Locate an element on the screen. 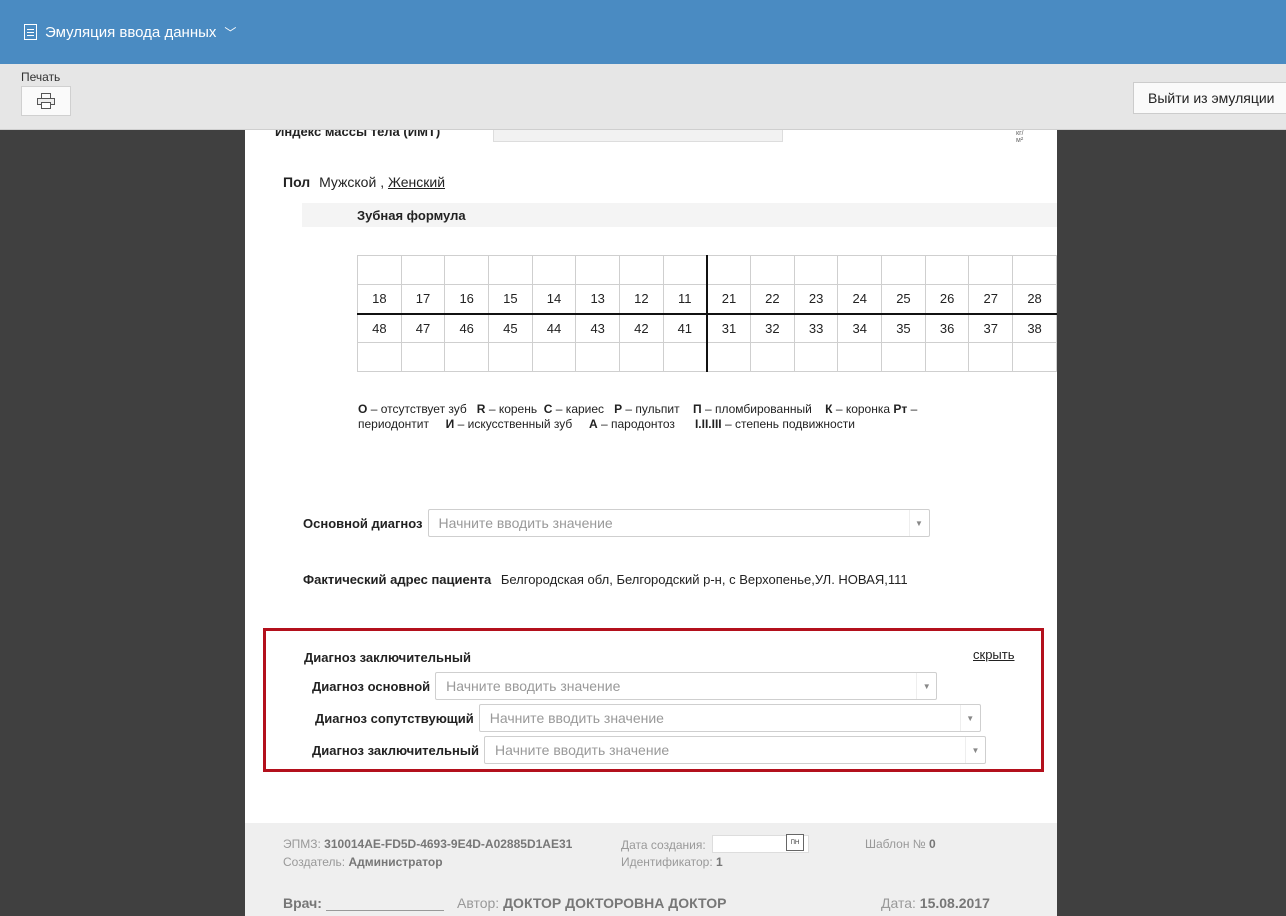 This screenshot has height=916, width=1286. legend-text-r: – корень is located at coordinates (513, 409).